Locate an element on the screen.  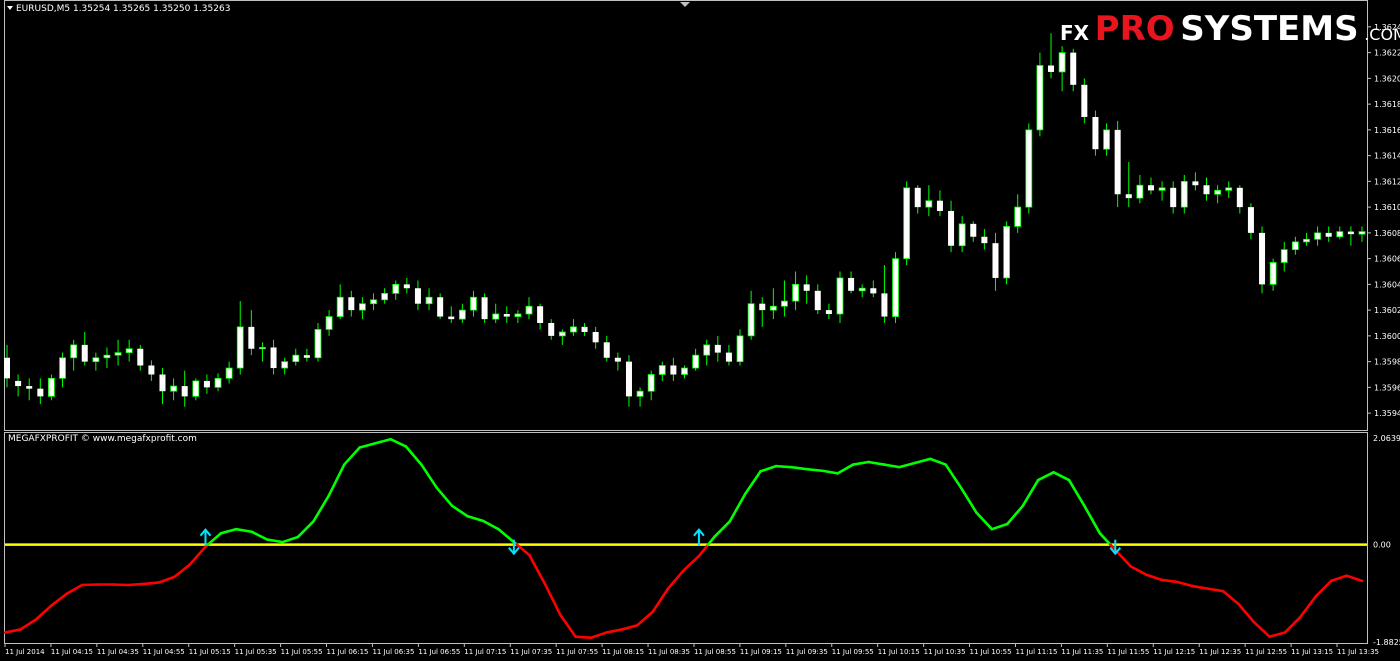
time-tick-label: 11 Jul 07:55 is located at coordinates (577, 652).